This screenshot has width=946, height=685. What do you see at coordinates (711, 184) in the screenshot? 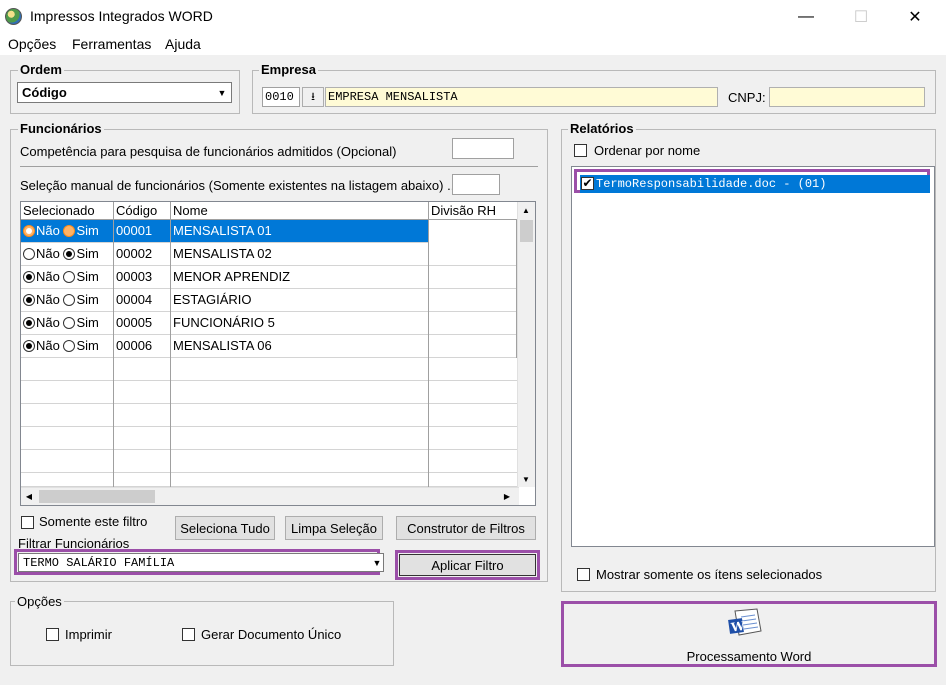
I see `relatorio-label: TermoResponsabilidade.doc - (01)` at bounding box center [711, 184].